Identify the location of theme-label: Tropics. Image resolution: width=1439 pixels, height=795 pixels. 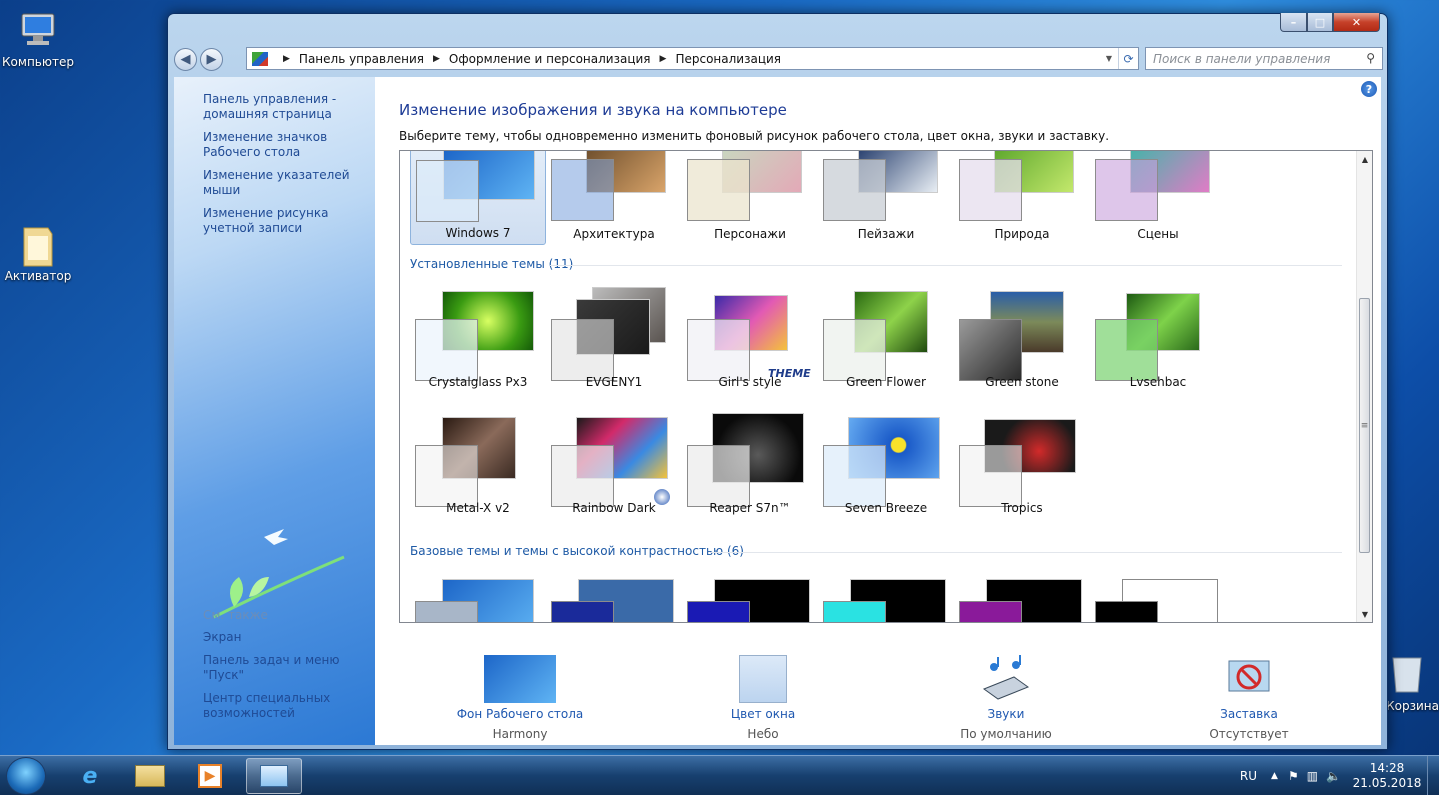
(1022, 508).